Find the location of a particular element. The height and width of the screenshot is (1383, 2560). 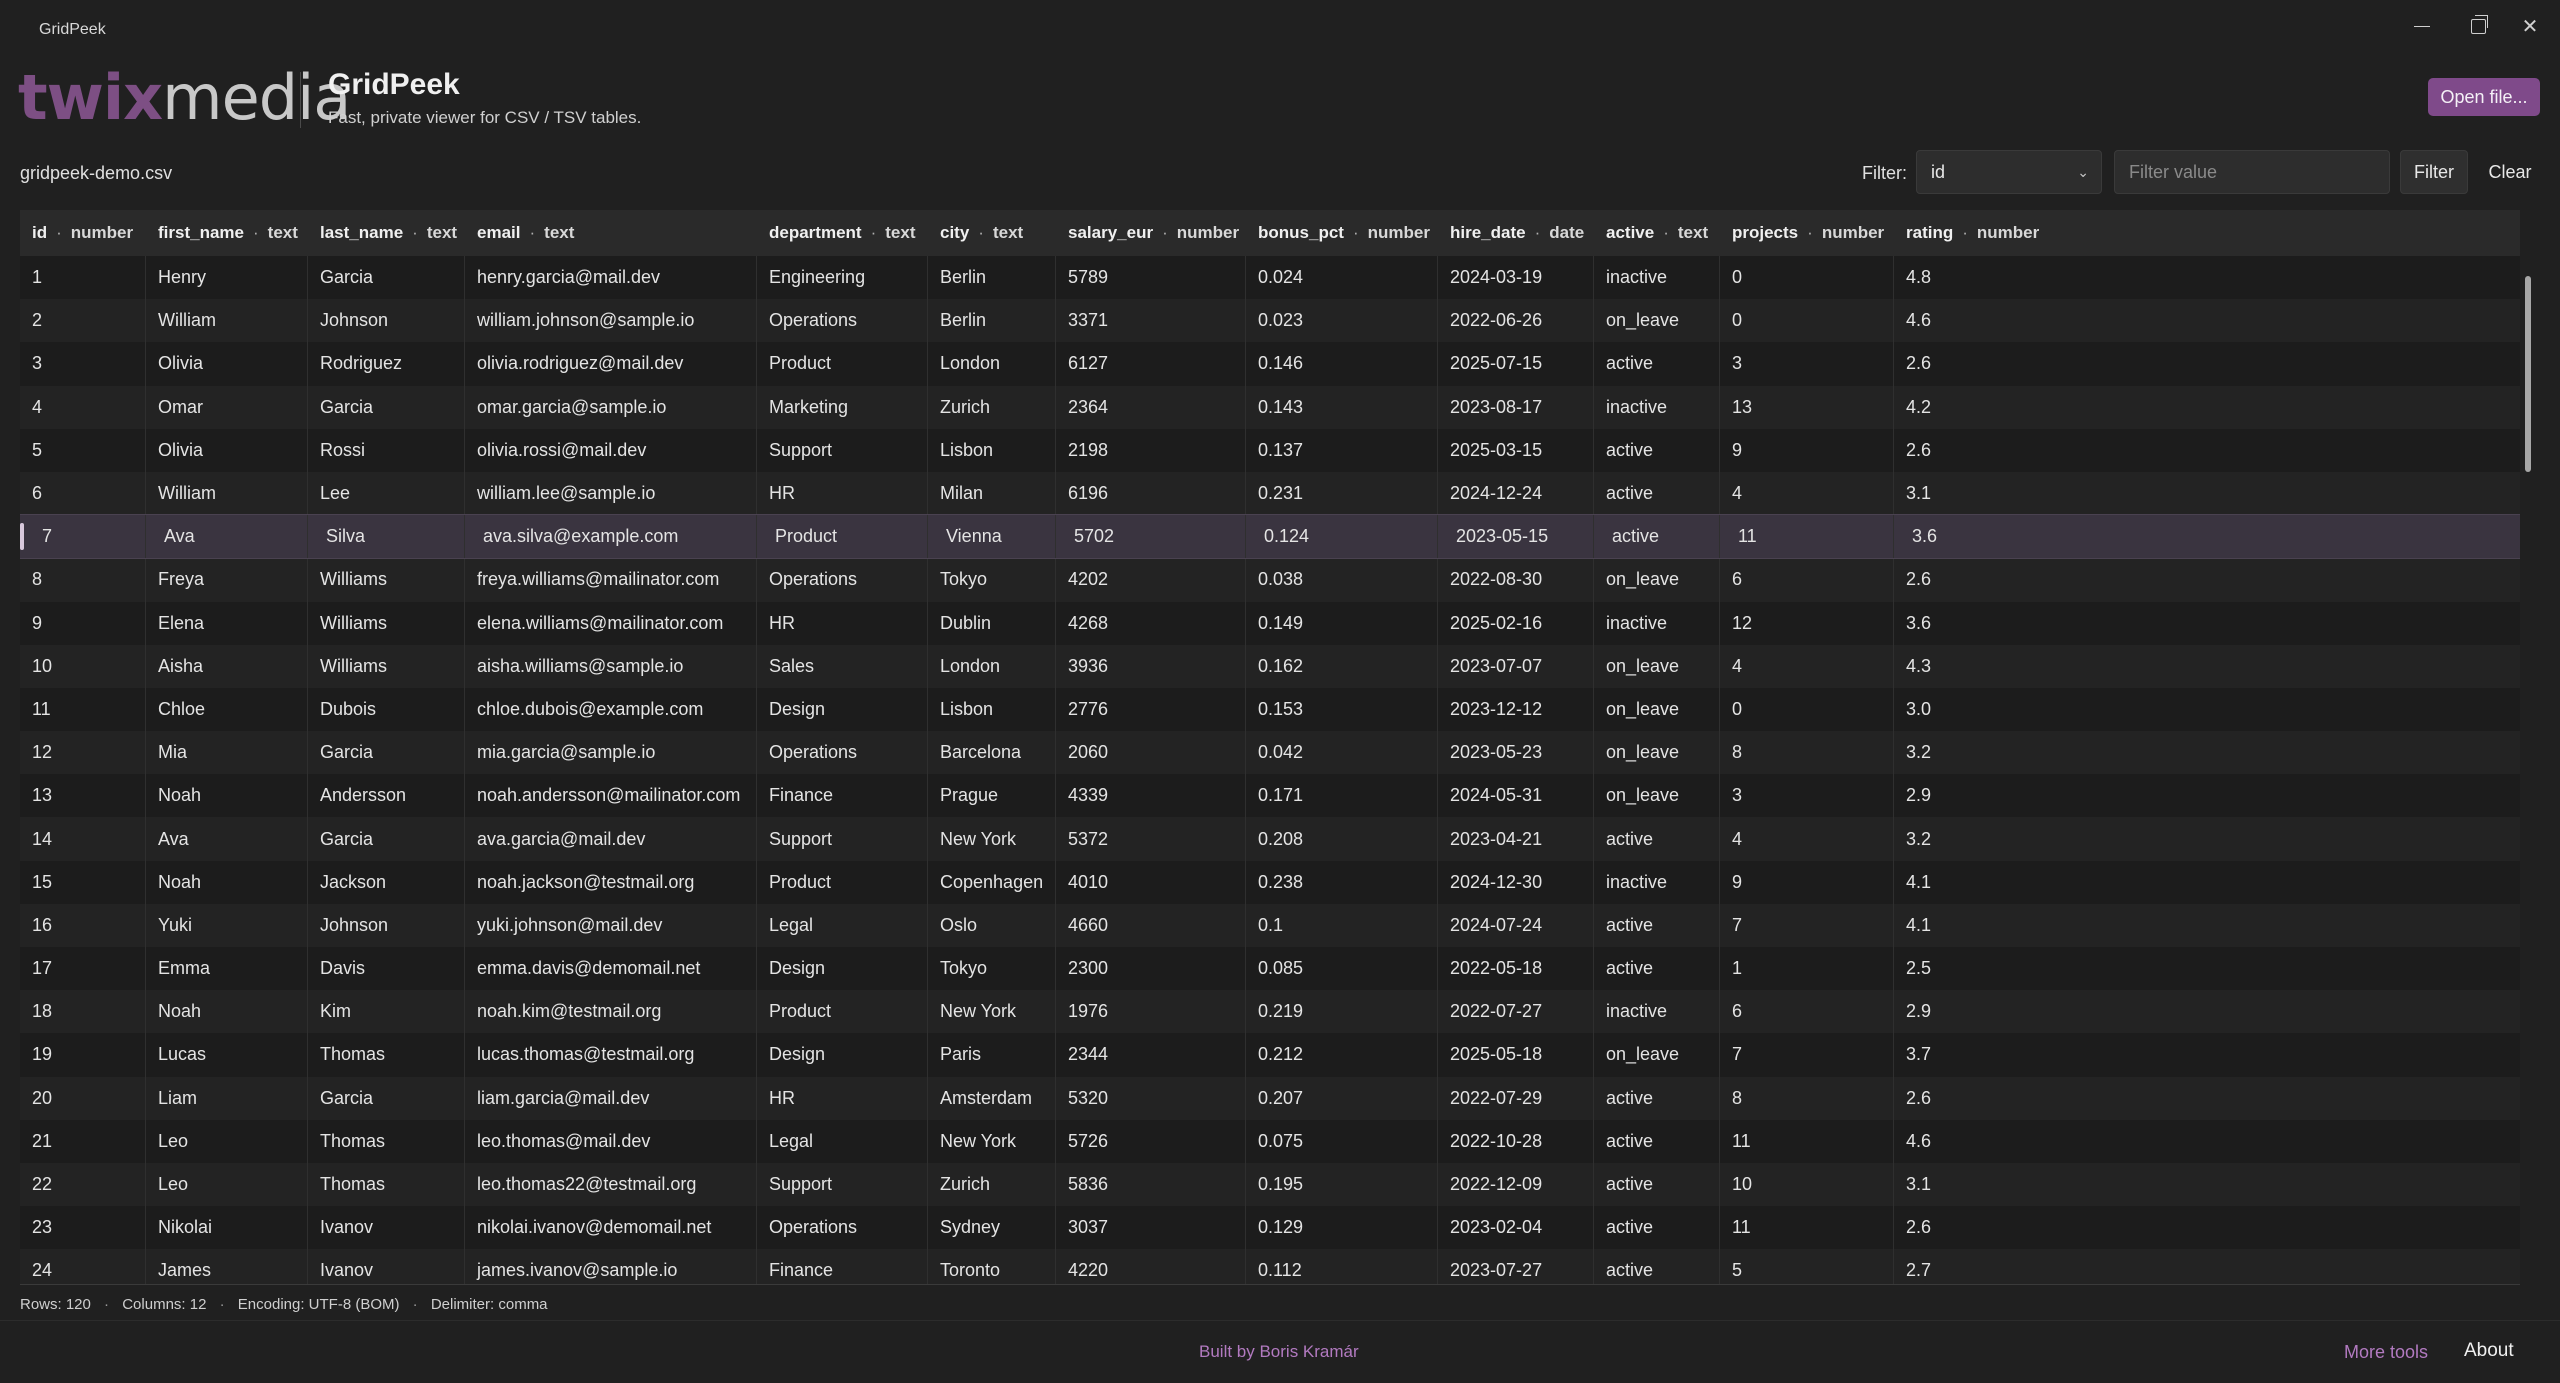

cell-department: Finance is located at coordinates (842, 796).